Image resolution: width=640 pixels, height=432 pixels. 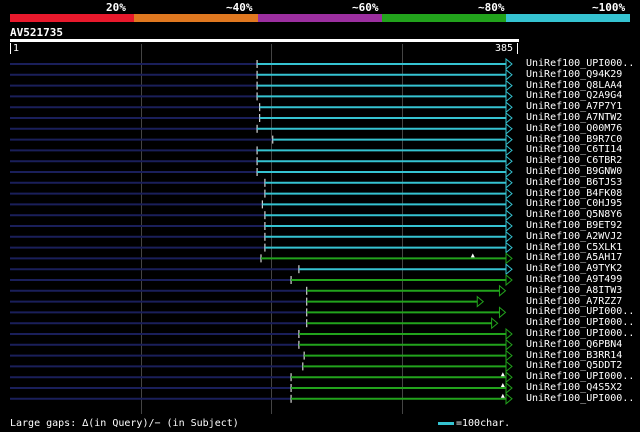 What do you see at coordinates (574, 387) in the screenshot?
I see `hit-label: UniRef100_Q4S5X2` at bounding box center [574, 387].